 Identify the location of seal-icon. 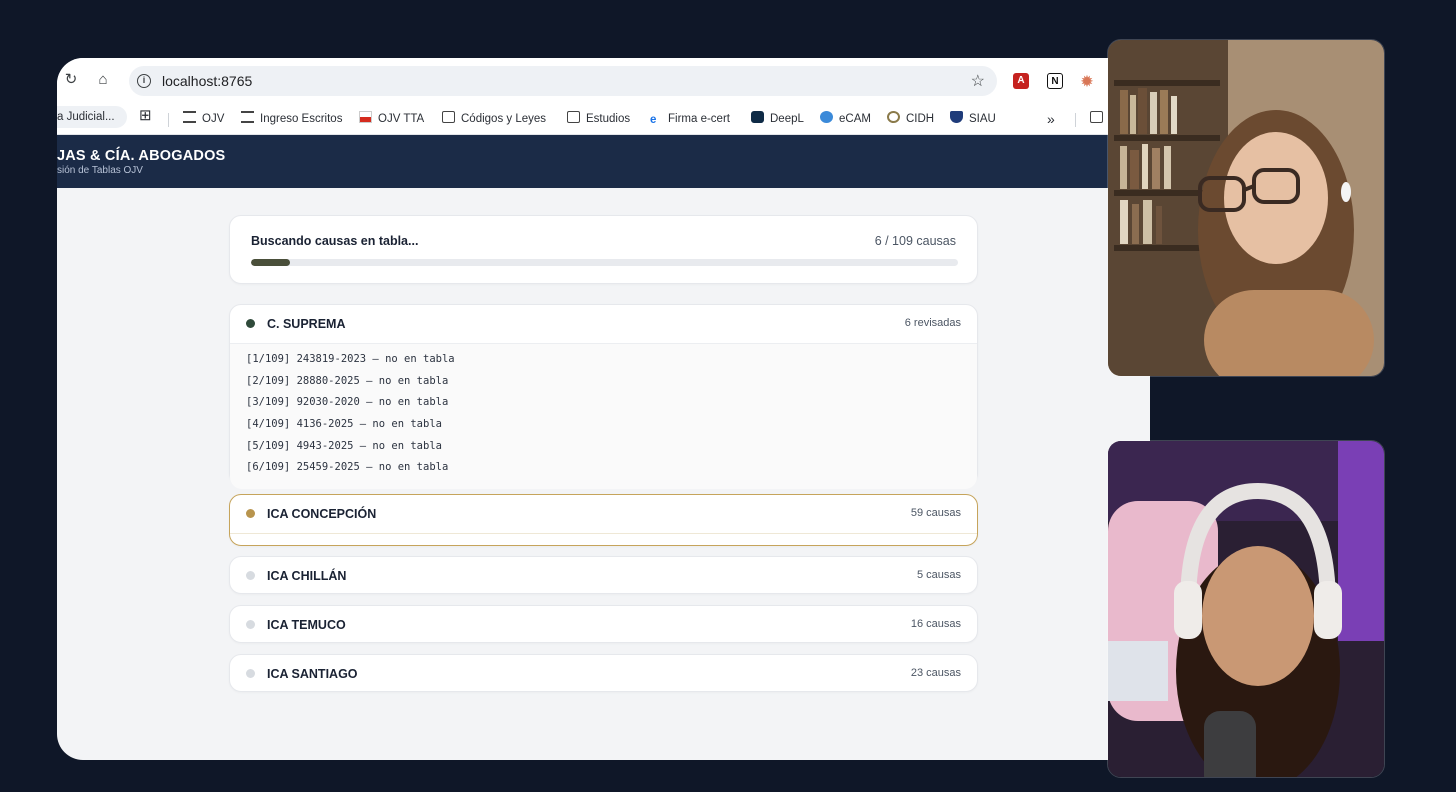
(893, 117).